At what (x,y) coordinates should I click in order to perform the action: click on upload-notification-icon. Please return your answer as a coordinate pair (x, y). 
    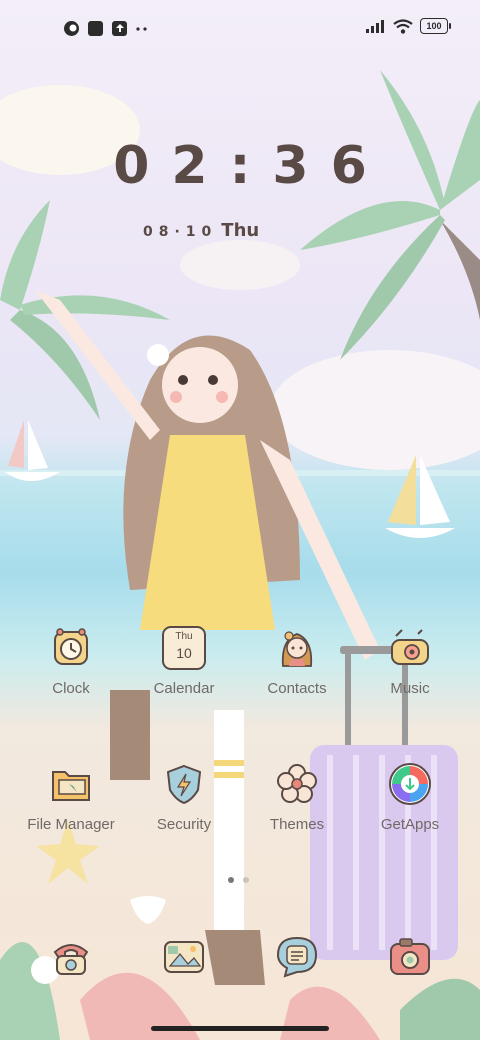
    Looking at the image, I should click on (119, 28).